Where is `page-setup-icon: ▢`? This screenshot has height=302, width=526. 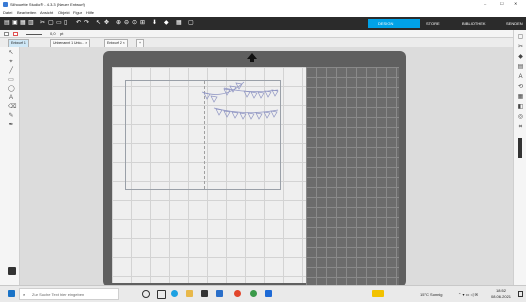 page-setup-icon: ▢ is located at coordinates (191, 23).